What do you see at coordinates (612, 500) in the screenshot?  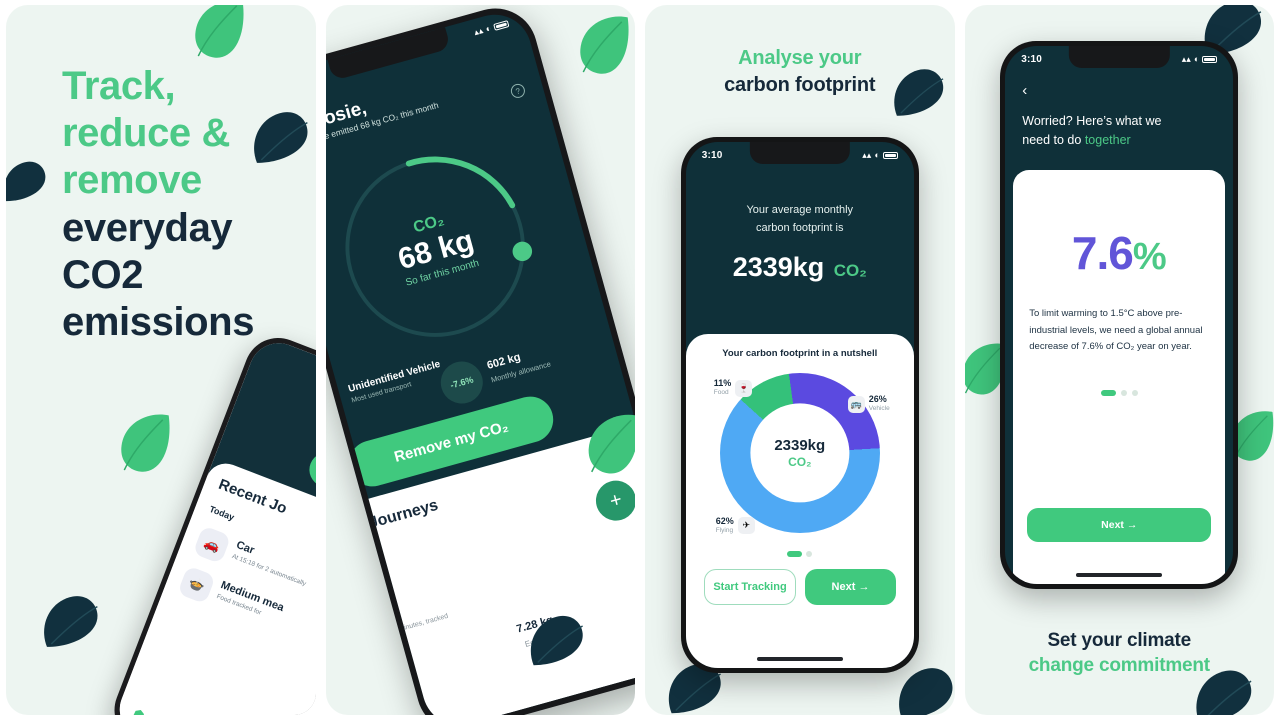 I see `plus-icon: +` at bounding box center [612, 500].